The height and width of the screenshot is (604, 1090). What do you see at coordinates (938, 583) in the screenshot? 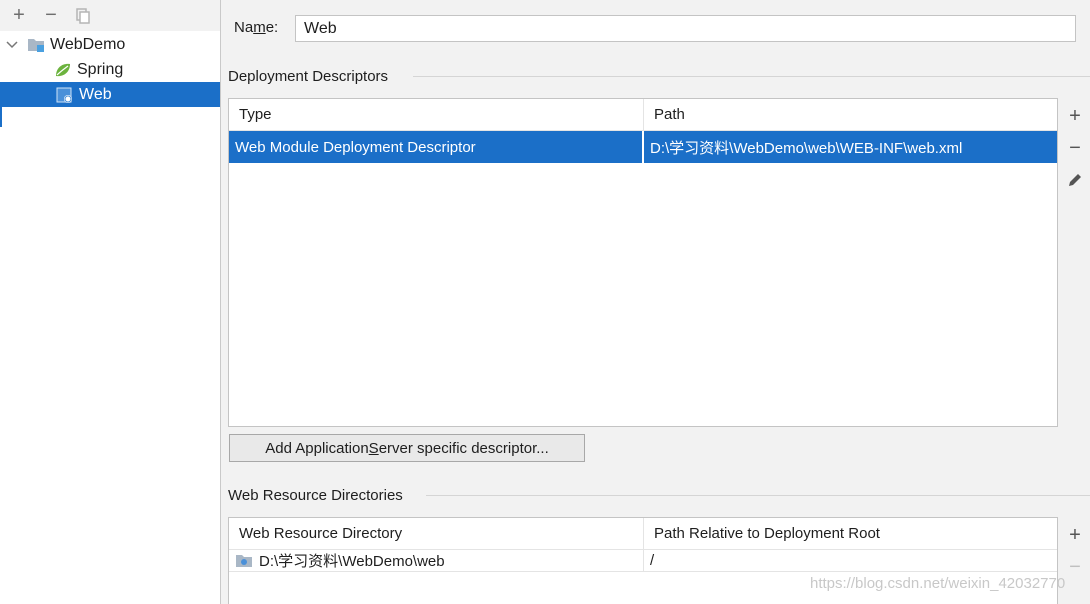
I see `watermark: https://blog.csdn.net/weixin_42032770` at bounding box center [938, 583].